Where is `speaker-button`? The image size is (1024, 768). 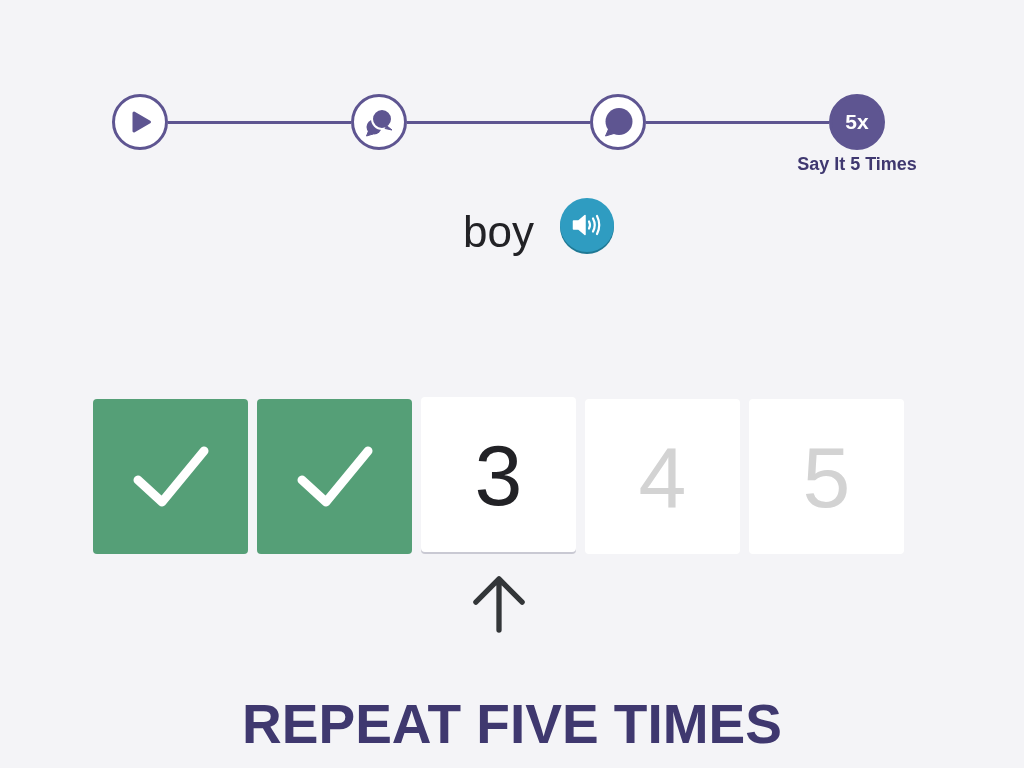
speaker-button is located at coordinates (586, 225).